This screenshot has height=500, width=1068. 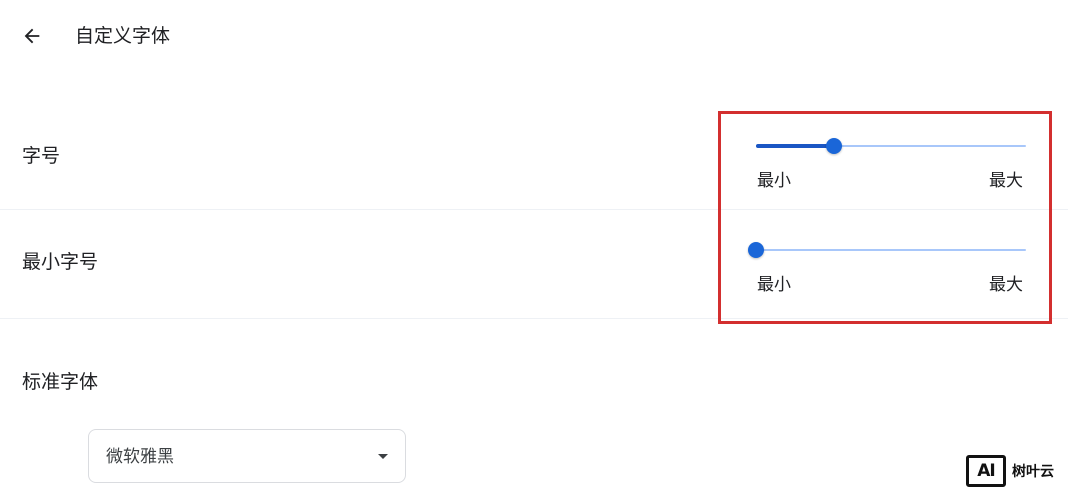 What do you see at coordinates (1010, 471) in the screenshot?
I see `watermark: AI 树叶云` at bounding box center [1010, 471].